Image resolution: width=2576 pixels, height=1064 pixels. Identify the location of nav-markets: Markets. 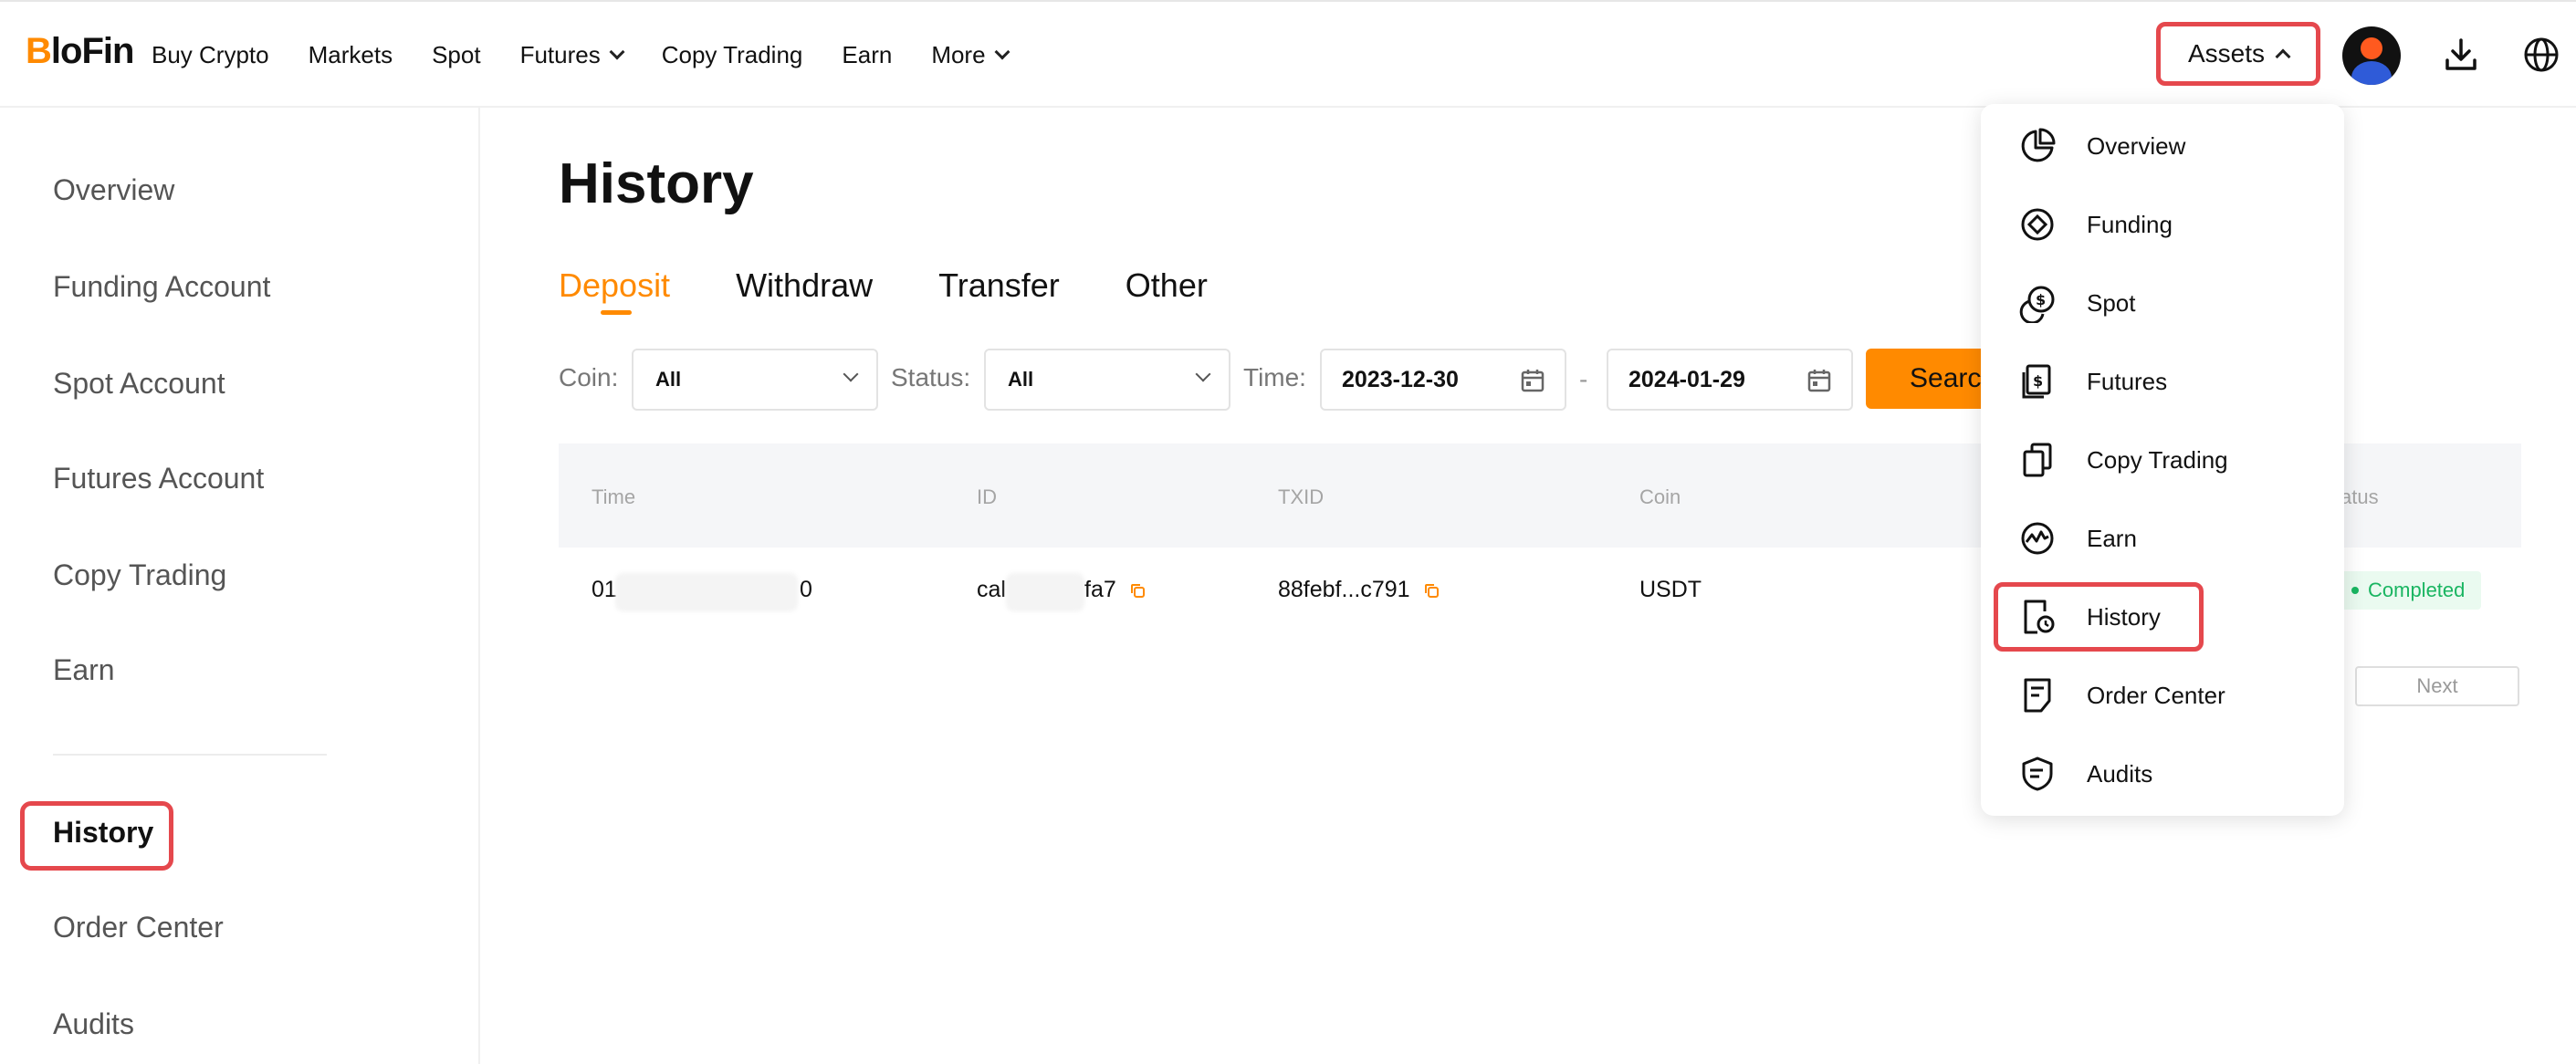
(351, 55).